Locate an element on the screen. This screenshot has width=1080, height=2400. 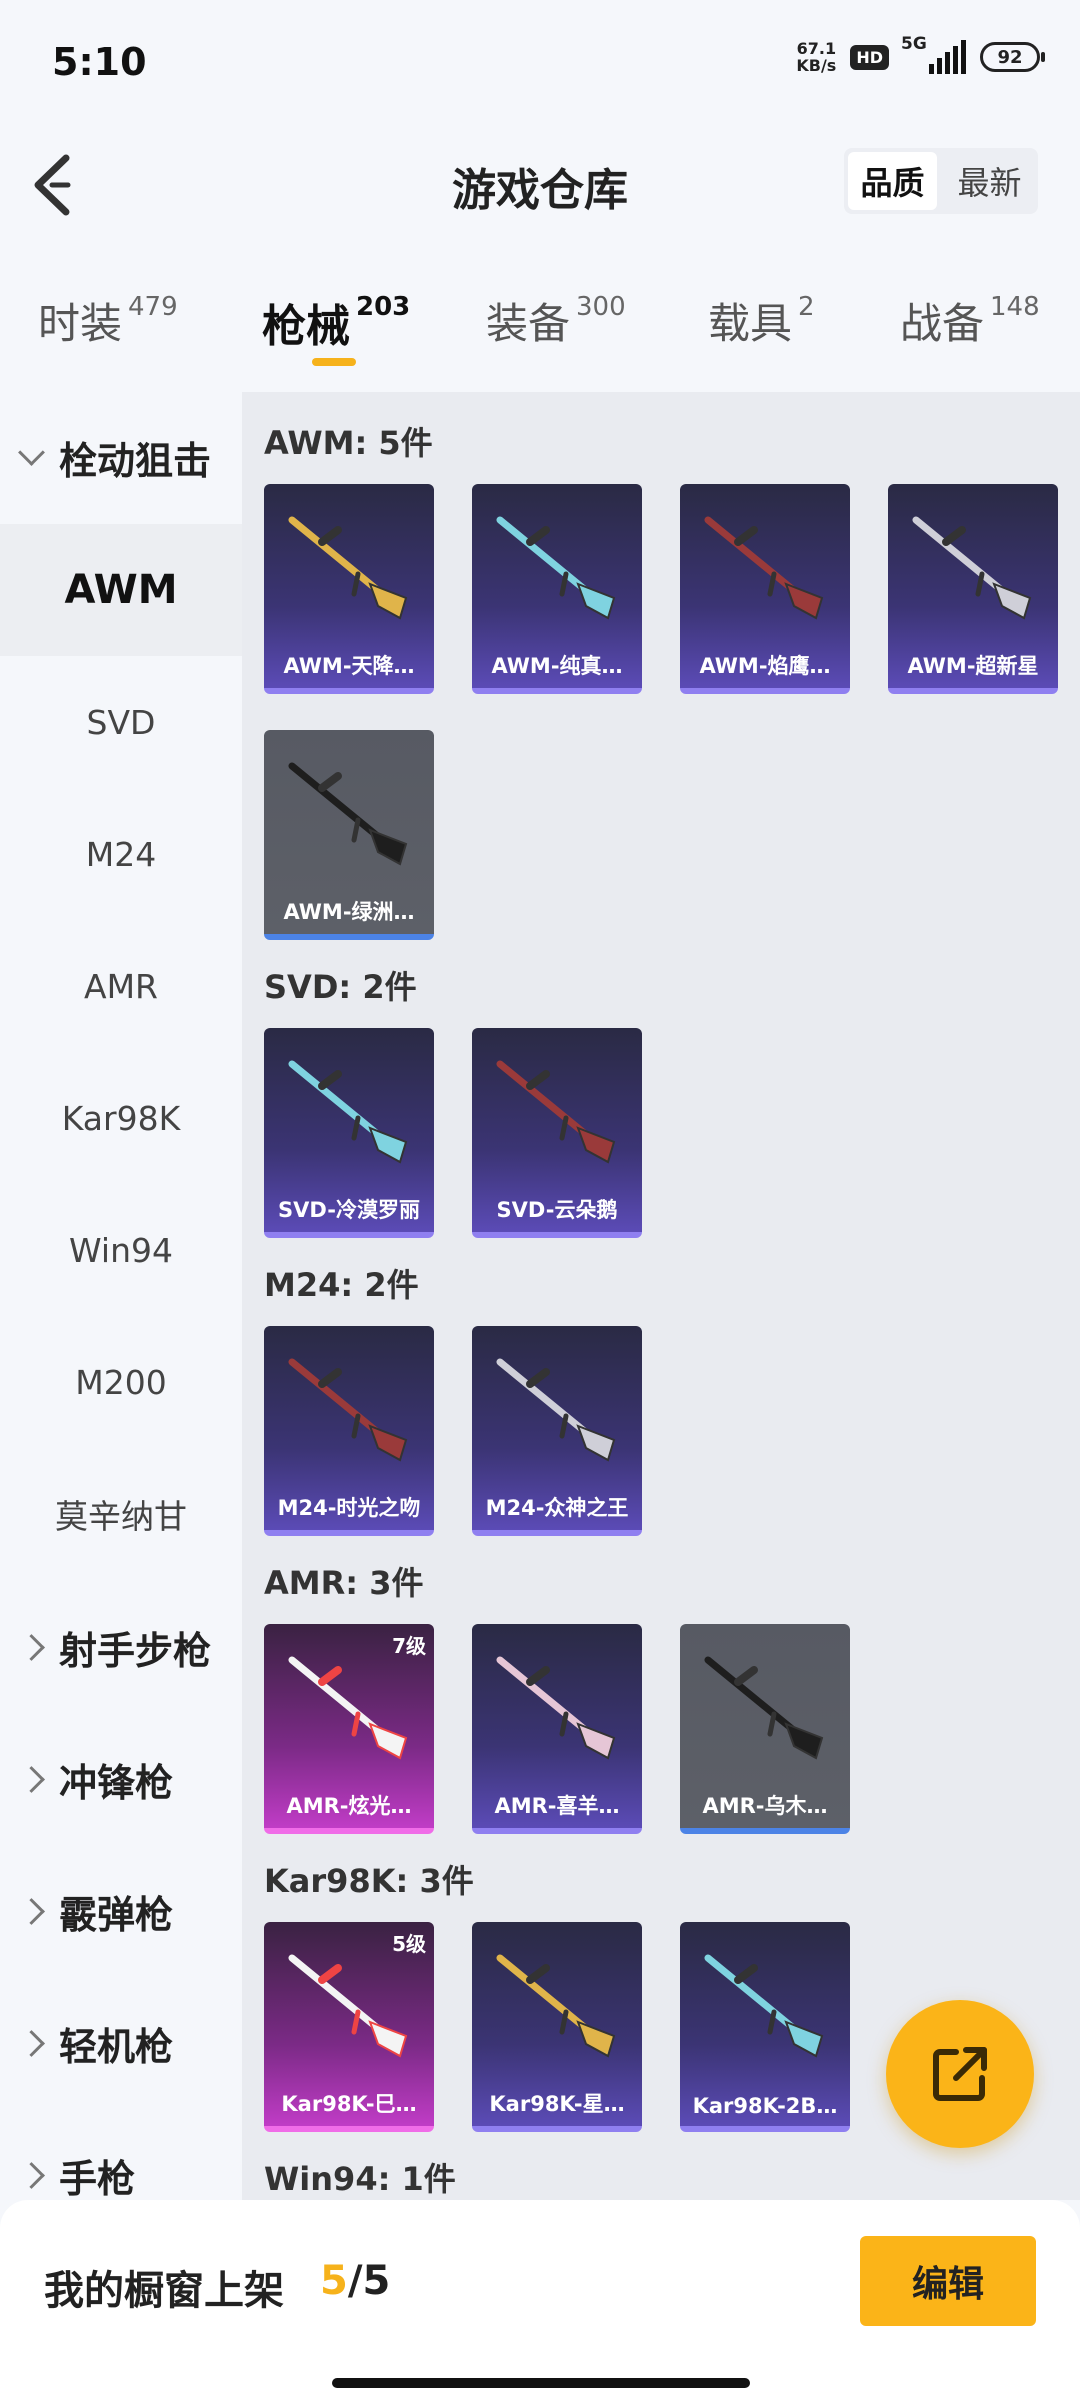
sidebar-item-svd: SVD is located at coordinates (121, 722).